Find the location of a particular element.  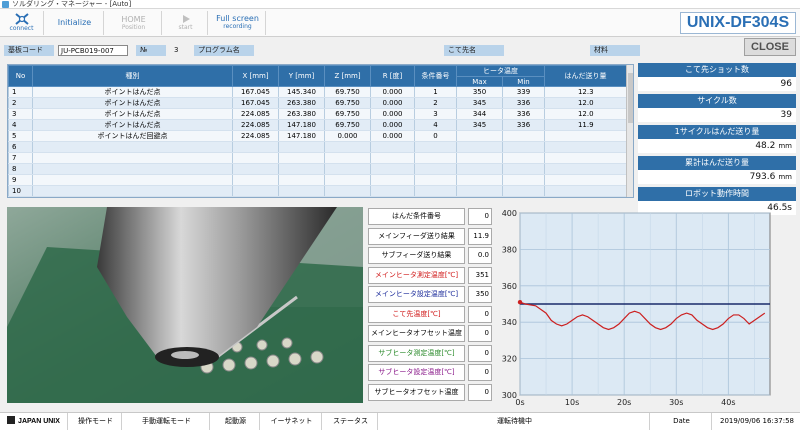

table-cell: 339 is located at coordinates (523, 92).